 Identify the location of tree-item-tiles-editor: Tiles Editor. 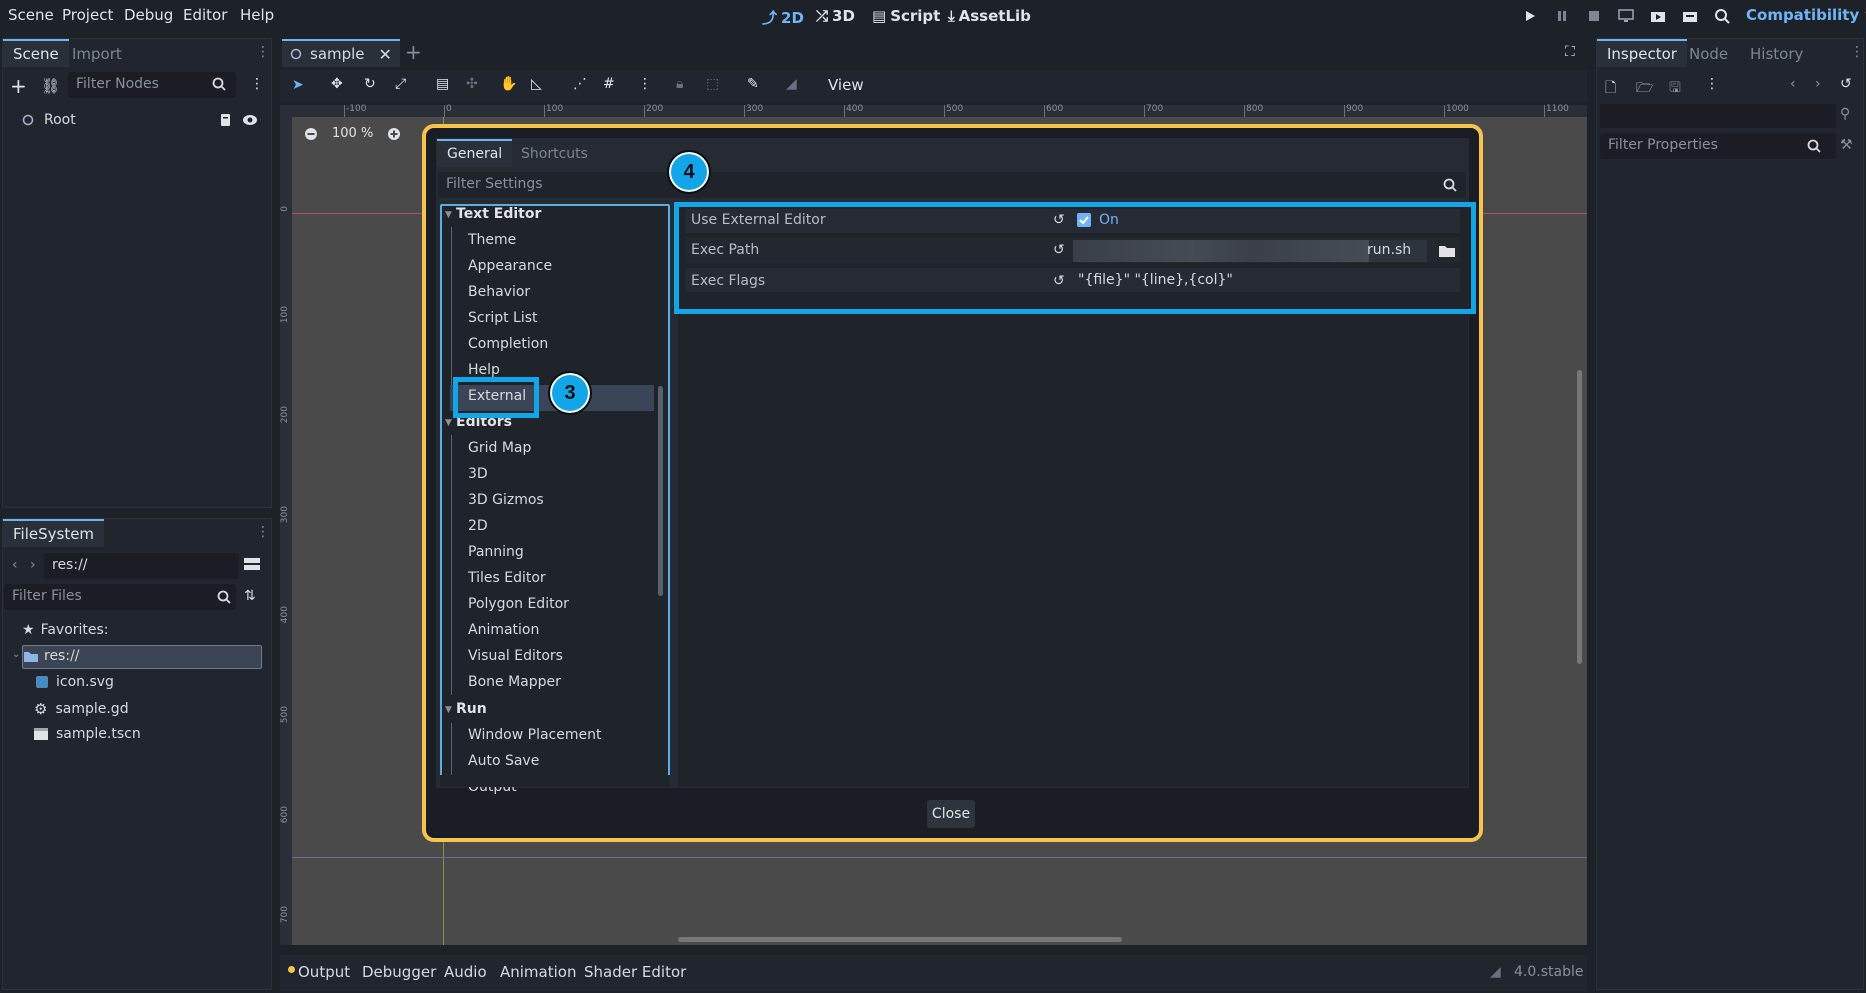
(507, 578).